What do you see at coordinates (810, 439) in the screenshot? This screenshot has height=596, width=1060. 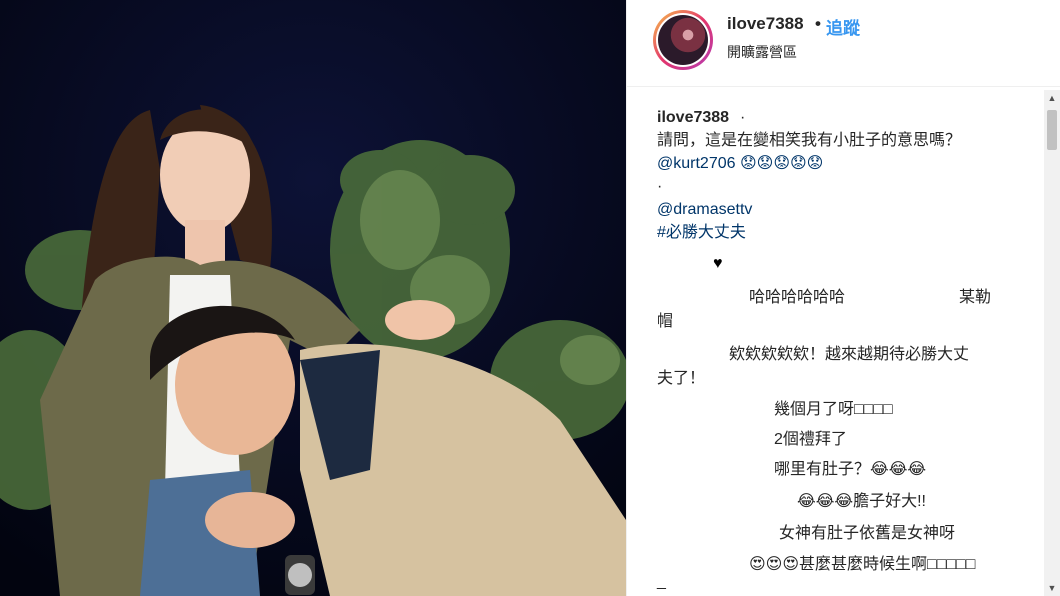 I see `comment-text: 2個禮拜了` at bounding box center [810, 439].